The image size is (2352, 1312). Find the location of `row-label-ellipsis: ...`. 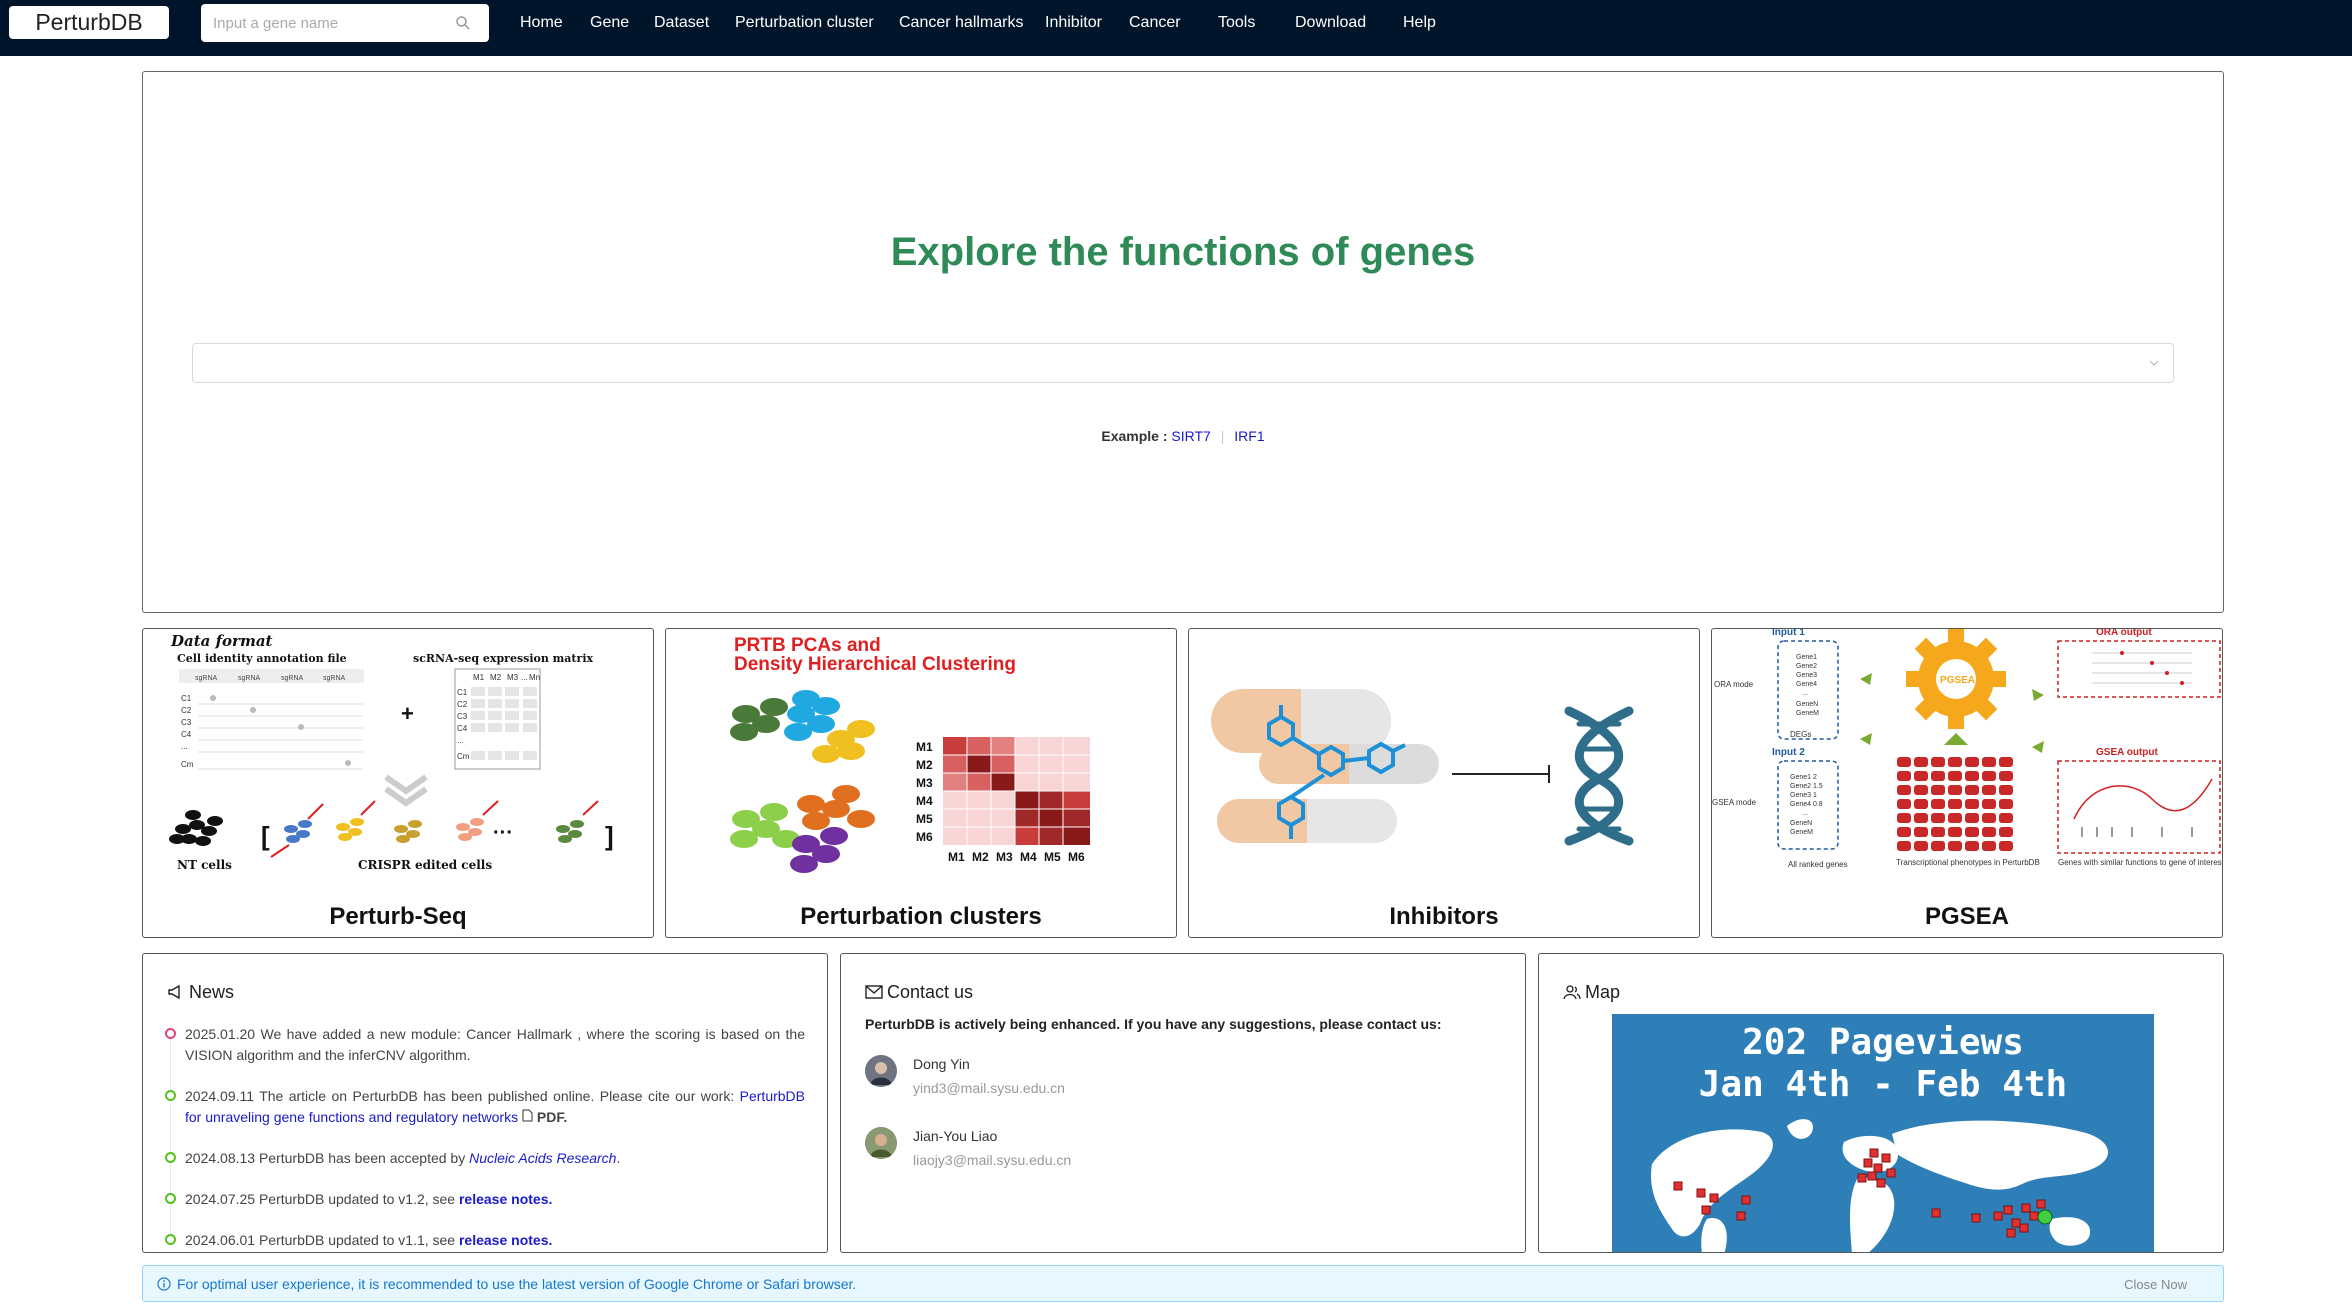

row-label-ellipsis: ... is located at coordinates (184, 746).